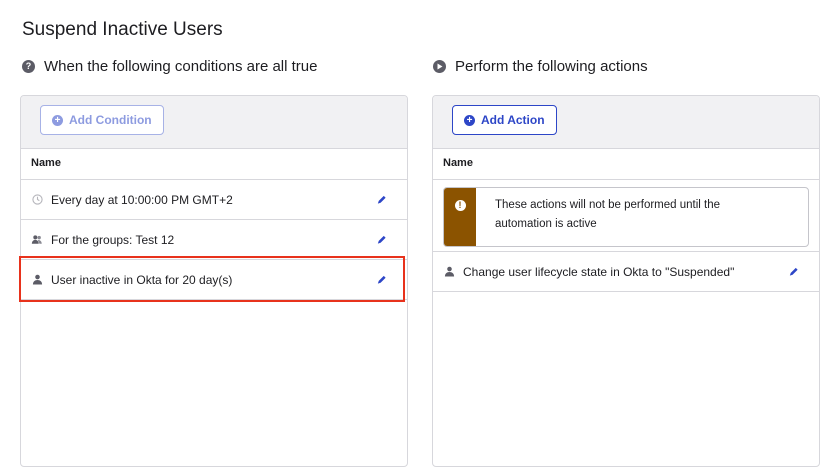 This screenshot has width=836, height=472. I want to click on add-condition-label: Add Condition, so click(110, 120).